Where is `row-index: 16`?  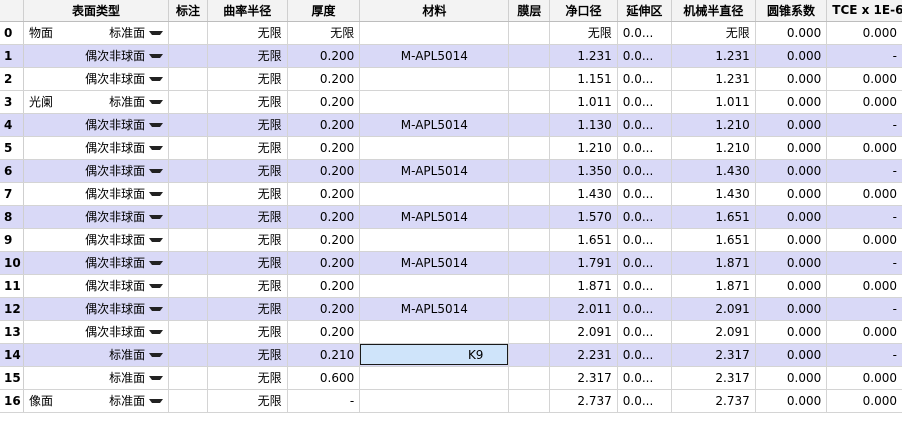 row-index: 16 is located at coordinates (12, 401).